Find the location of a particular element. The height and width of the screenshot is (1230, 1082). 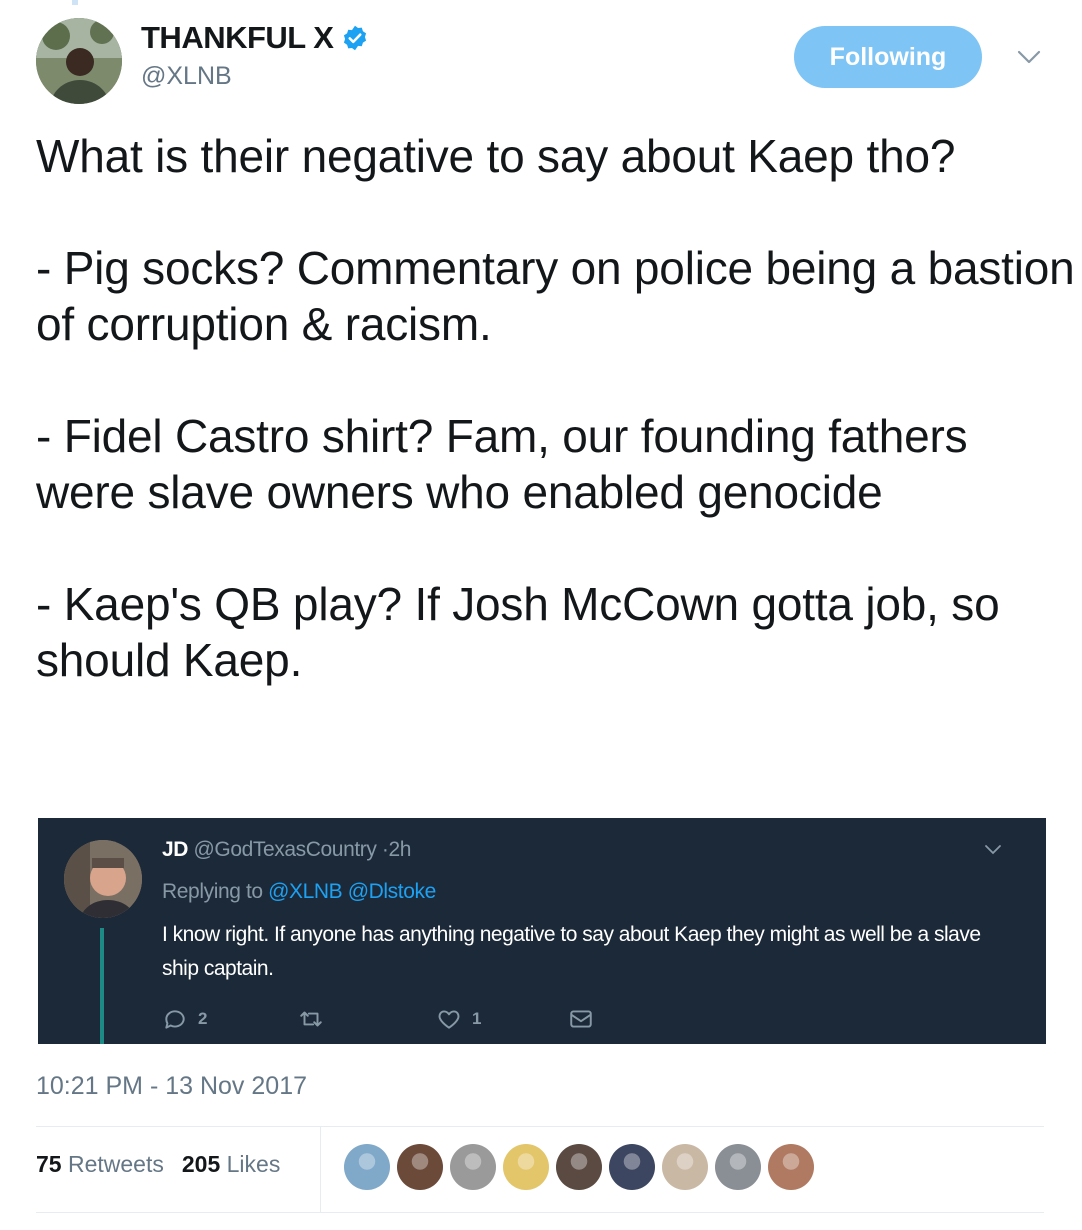

embedded-mention-xlnb: @XLNB is located at coordinates (305, 891).